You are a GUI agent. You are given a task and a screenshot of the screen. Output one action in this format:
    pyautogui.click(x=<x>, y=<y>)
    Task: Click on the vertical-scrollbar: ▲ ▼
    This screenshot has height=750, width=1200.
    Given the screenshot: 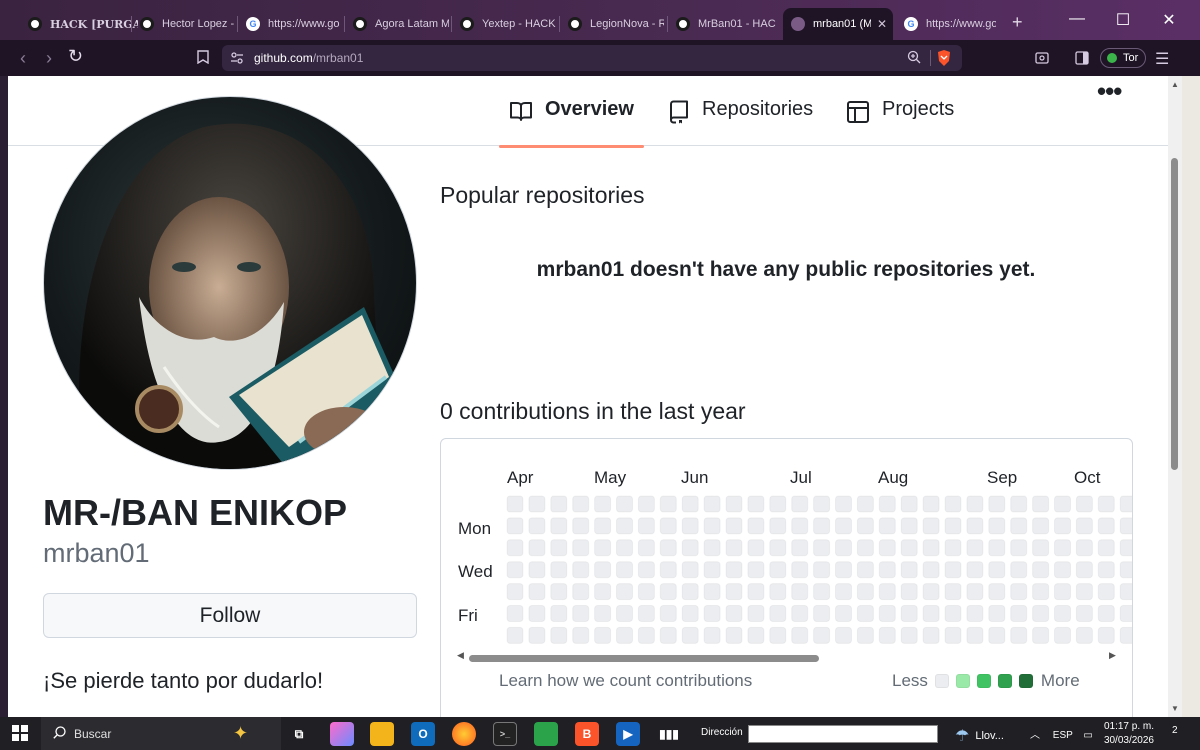 What is the action you would take?
    pyautogui.click(x=1175, y=396)
    